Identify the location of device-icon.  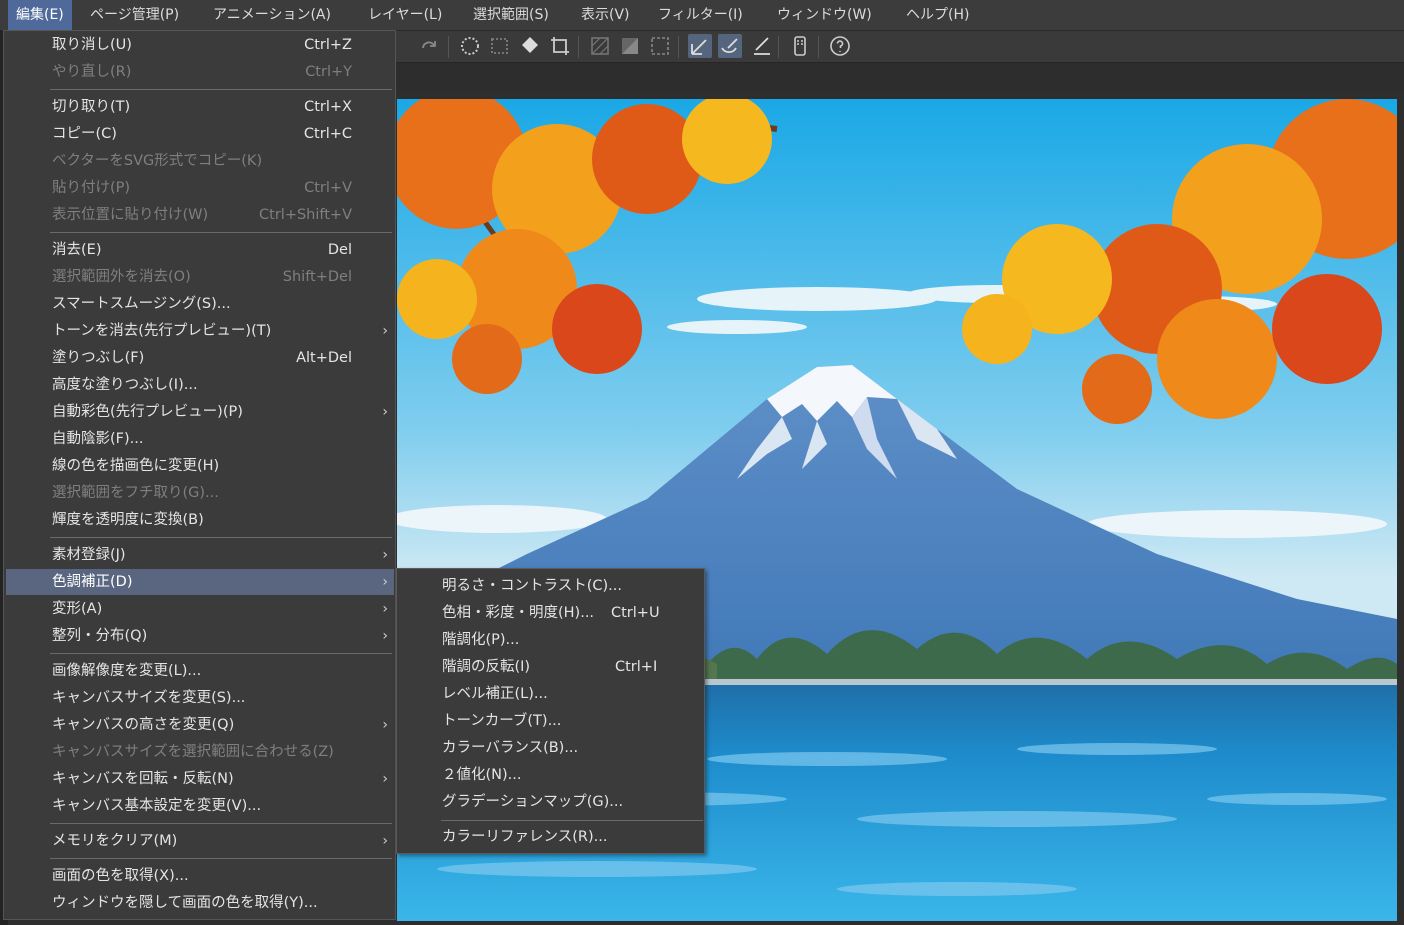
(800, 46).